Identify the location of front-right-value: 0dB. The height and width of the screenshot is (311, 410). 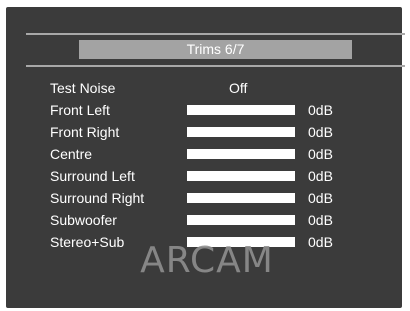
(320, 132).